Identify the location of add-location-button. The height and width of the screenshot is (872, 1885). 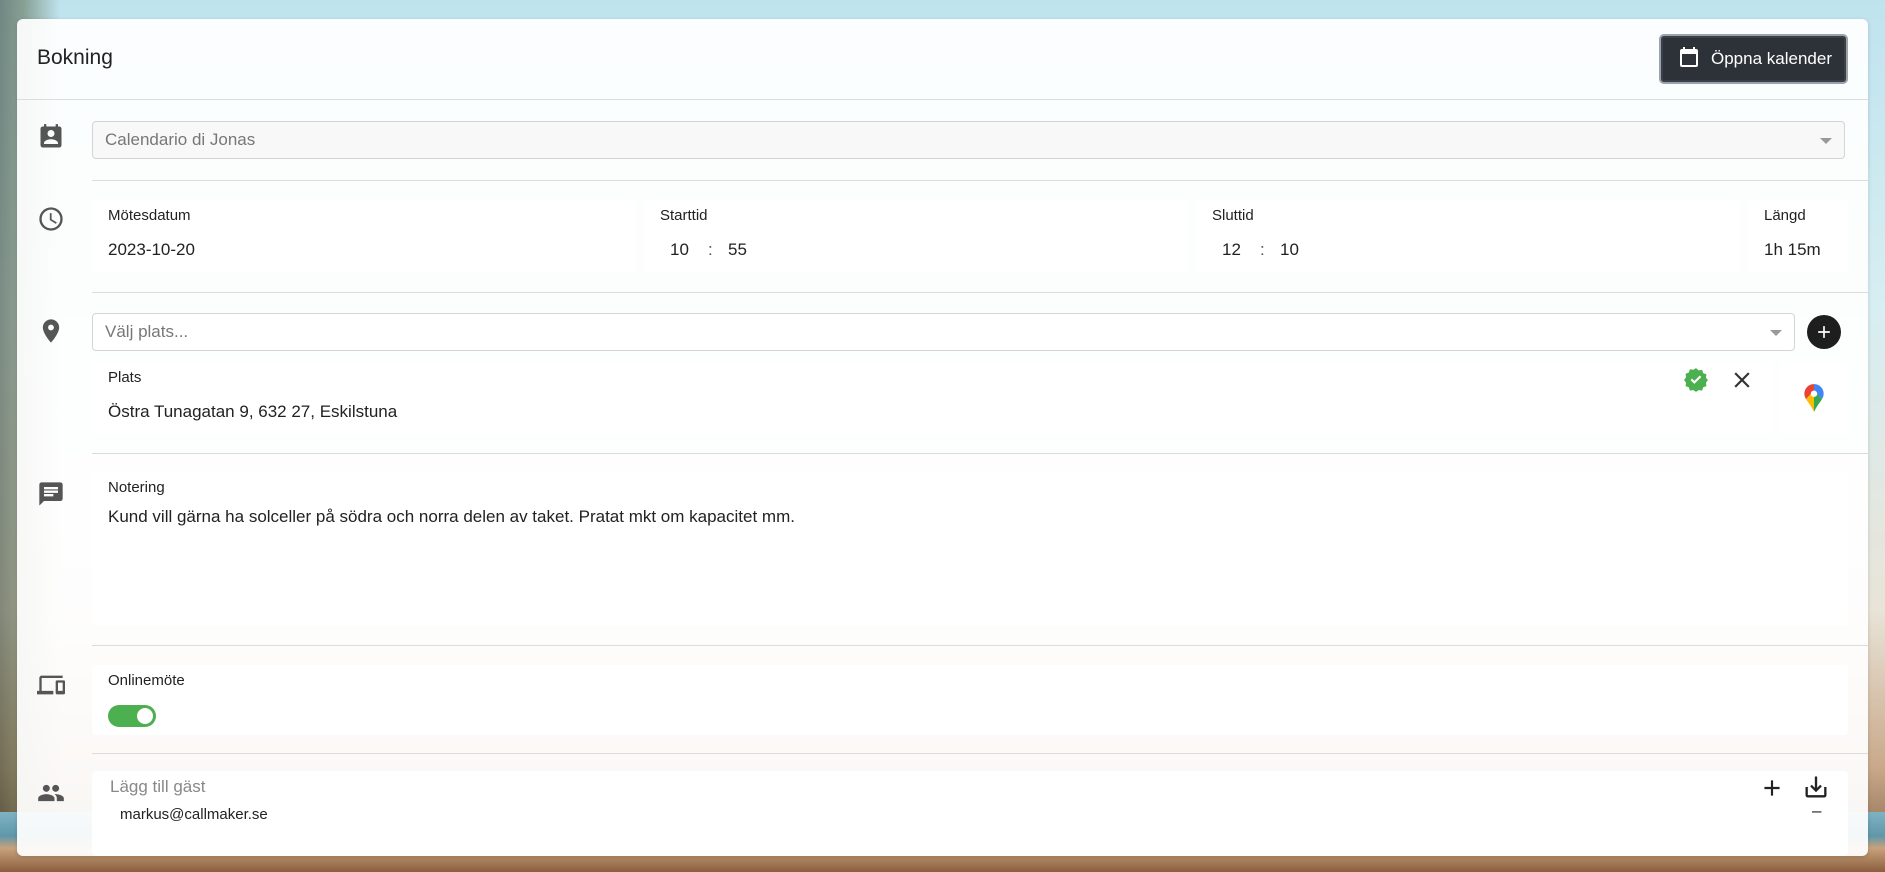
(1824, 332).